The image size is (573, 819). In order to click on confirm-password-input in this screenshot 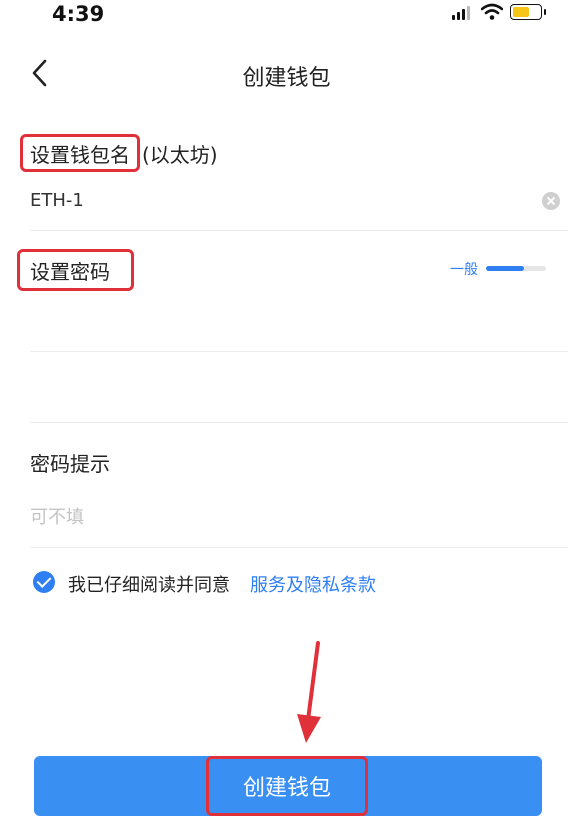, I will do `click(299, 395)`.